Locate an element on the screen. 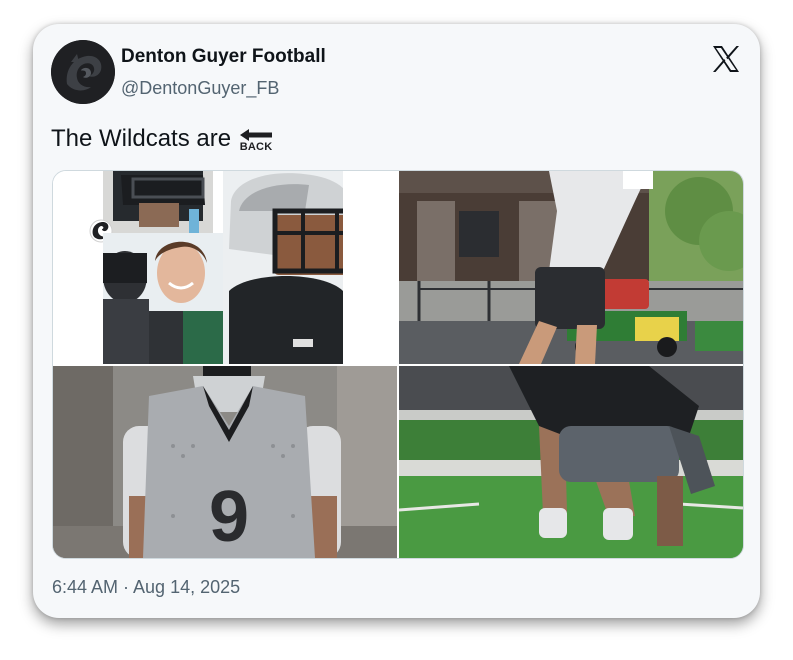 The height and width of the screenshot is (660, 793). avatar is located at coordinates (83, 72).